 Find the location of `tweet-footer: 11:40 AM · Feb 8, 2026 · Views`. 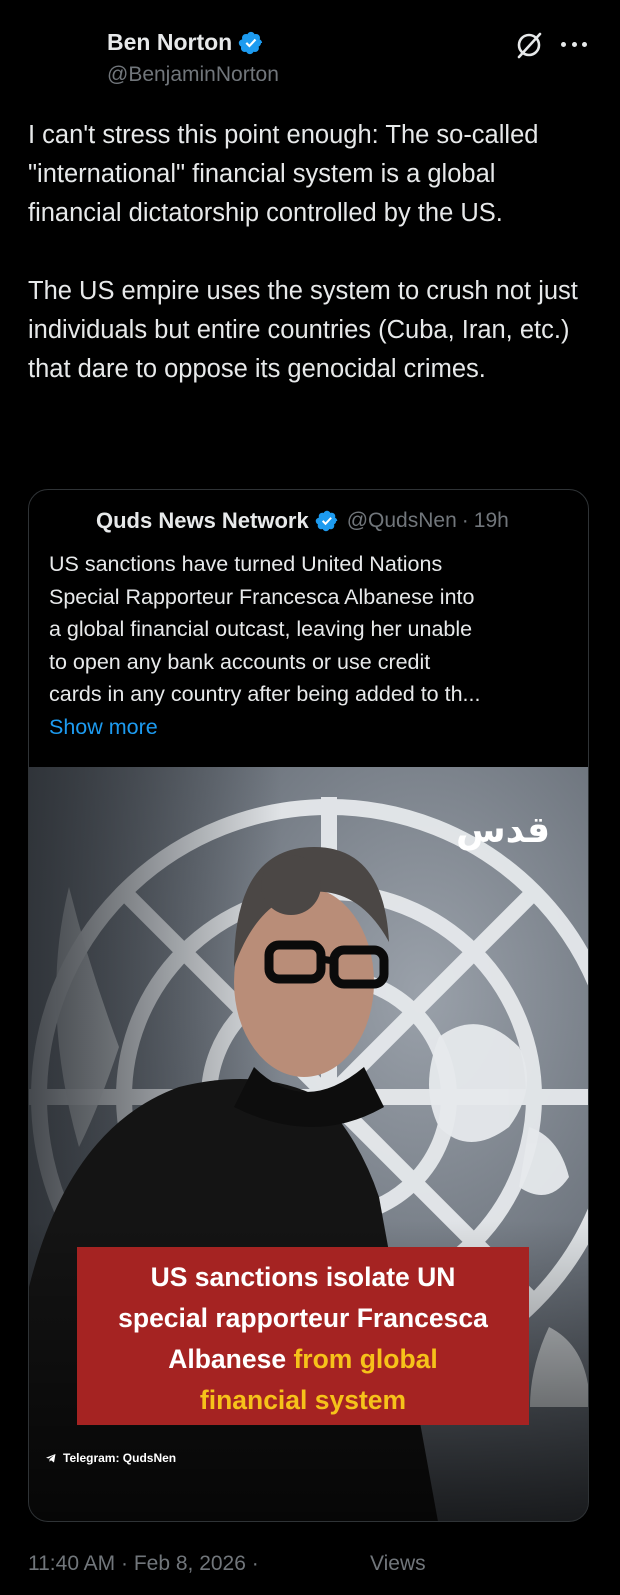

tweet-footer: 11:40 AM · Feb 8, 2026 · Views is located at coordinates (227, 1564).